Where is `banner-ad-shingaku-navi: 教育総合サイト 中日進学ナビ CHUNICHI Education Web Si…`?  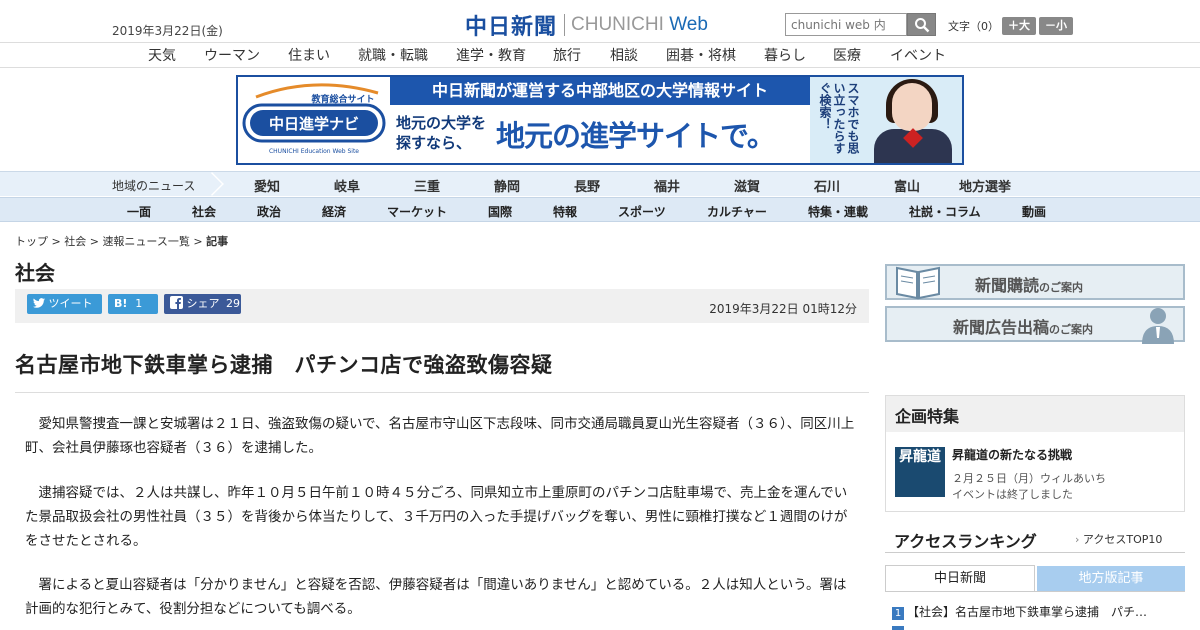 banner-ad-shingaku-navi: 教育総合サイト 中日進学ナビ CHUNICHI Education Web Si… is located at coordinates (600, 120).